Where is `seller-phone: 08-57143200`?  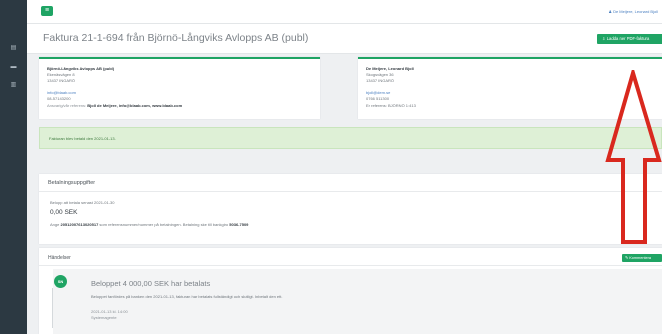
seller-phone: 08-57143200 is located at coordinates (59, 98).